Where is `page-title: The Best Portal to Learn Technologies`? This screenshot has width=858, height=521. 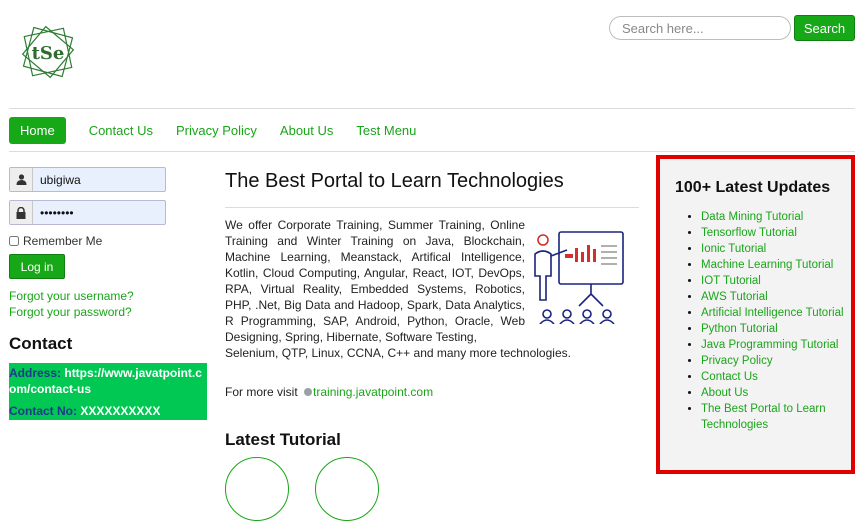
page-title: The Best Portal to Learn Technologies is located at coordinates (394, 181).